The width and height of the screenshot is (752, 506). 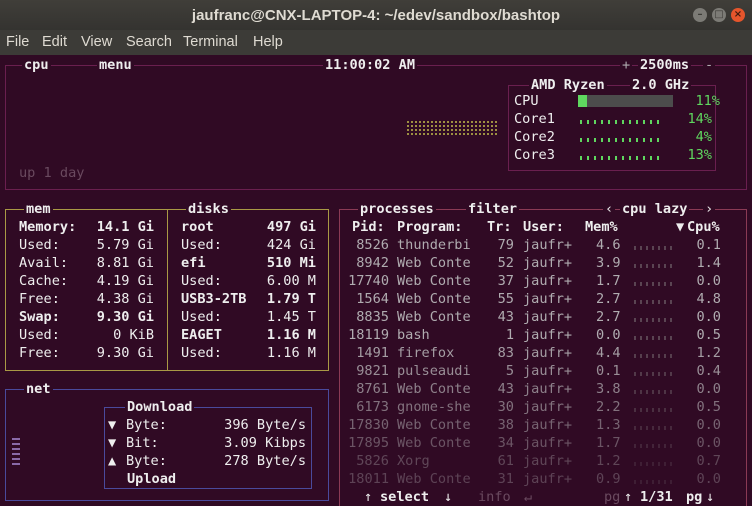 I want to click on mem-row-value: 0 KiB, so click(x=133, y=335).